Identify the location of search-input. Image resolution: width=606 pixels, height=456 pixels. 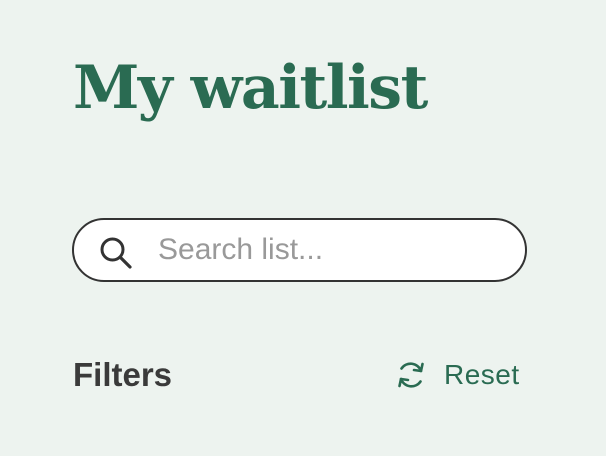
(328, 250).